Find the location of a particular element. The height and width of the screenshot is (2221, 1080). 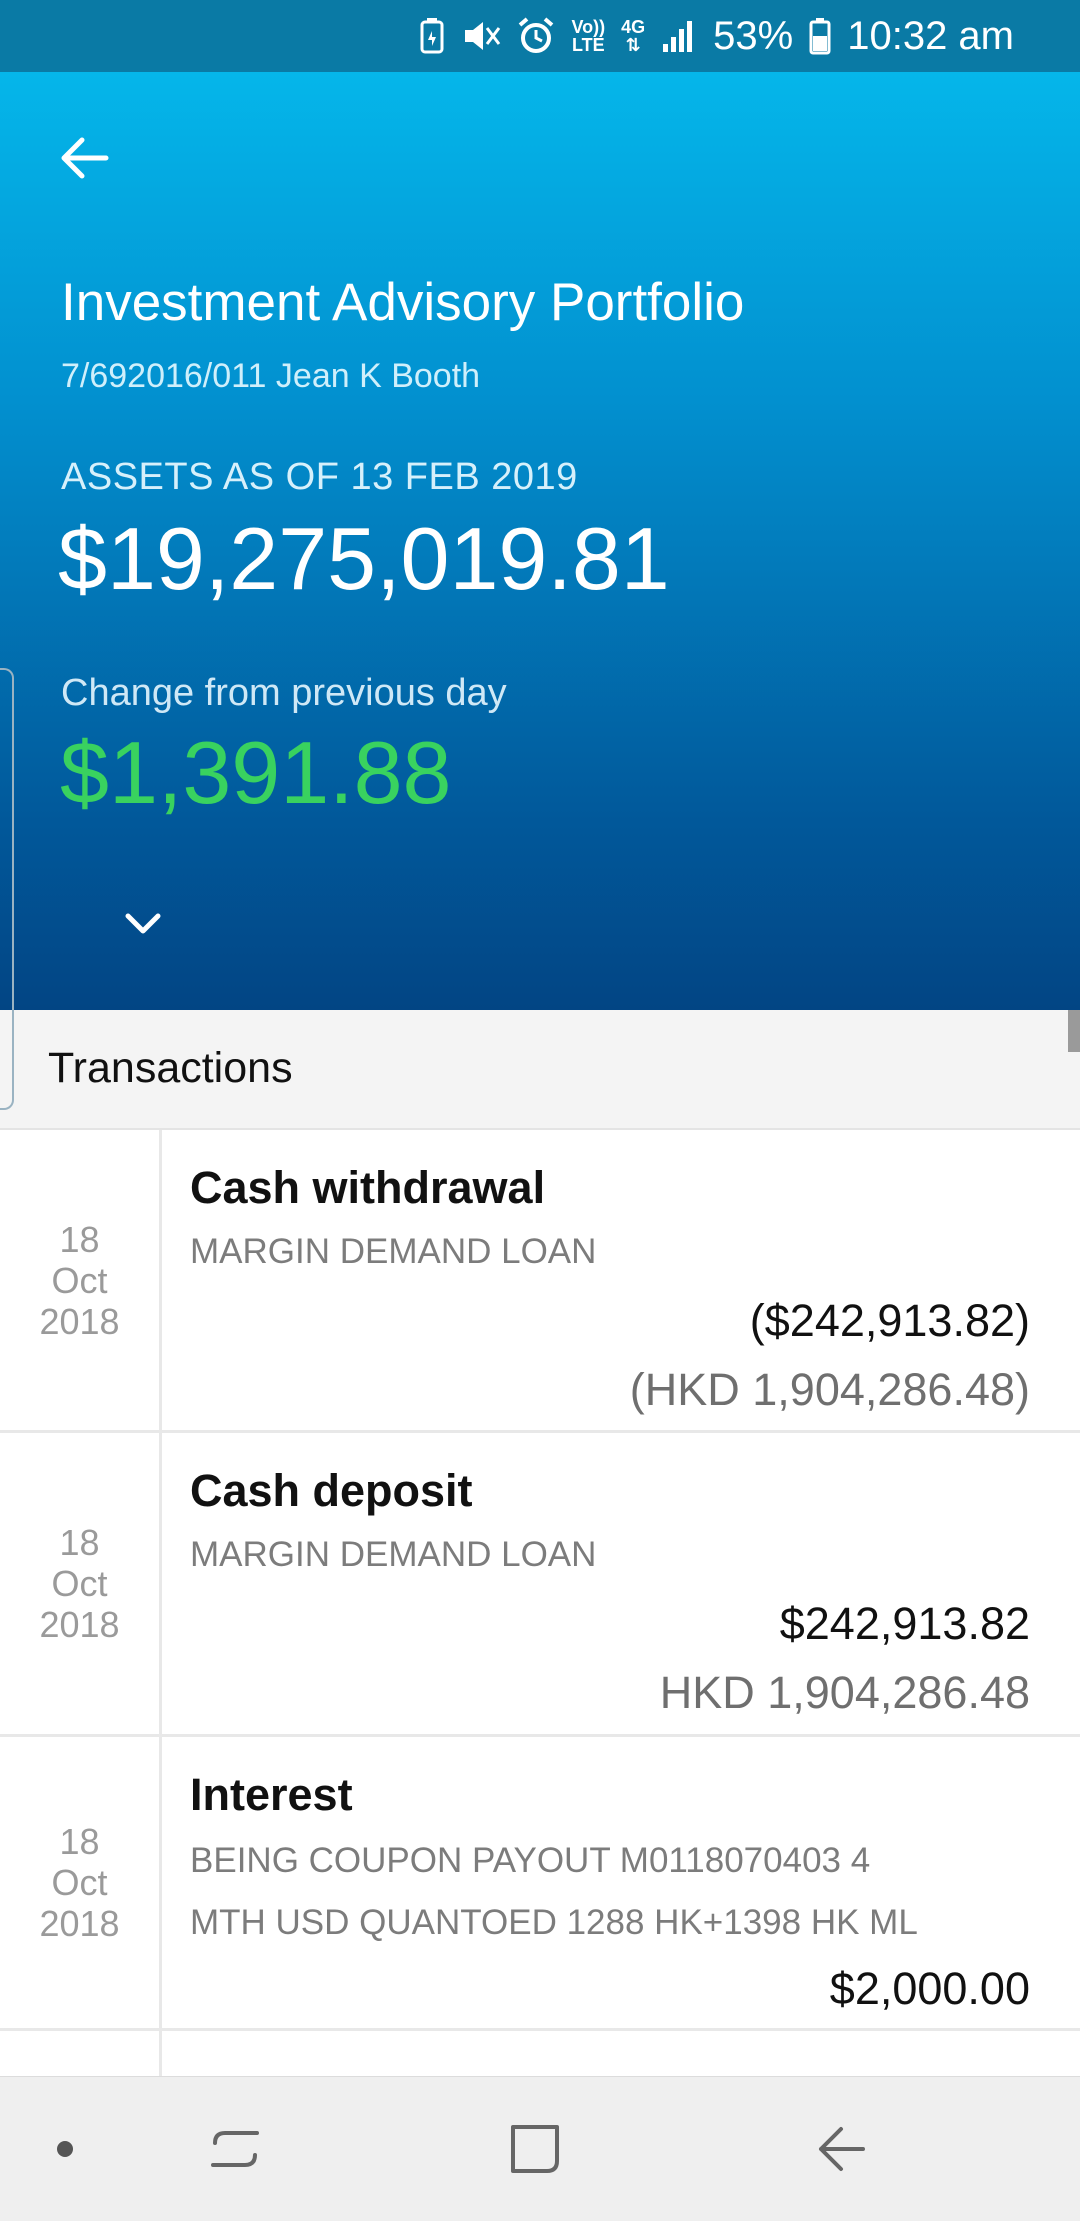

transaction-type: Cash deposit is located at coordinates (331, 1490).